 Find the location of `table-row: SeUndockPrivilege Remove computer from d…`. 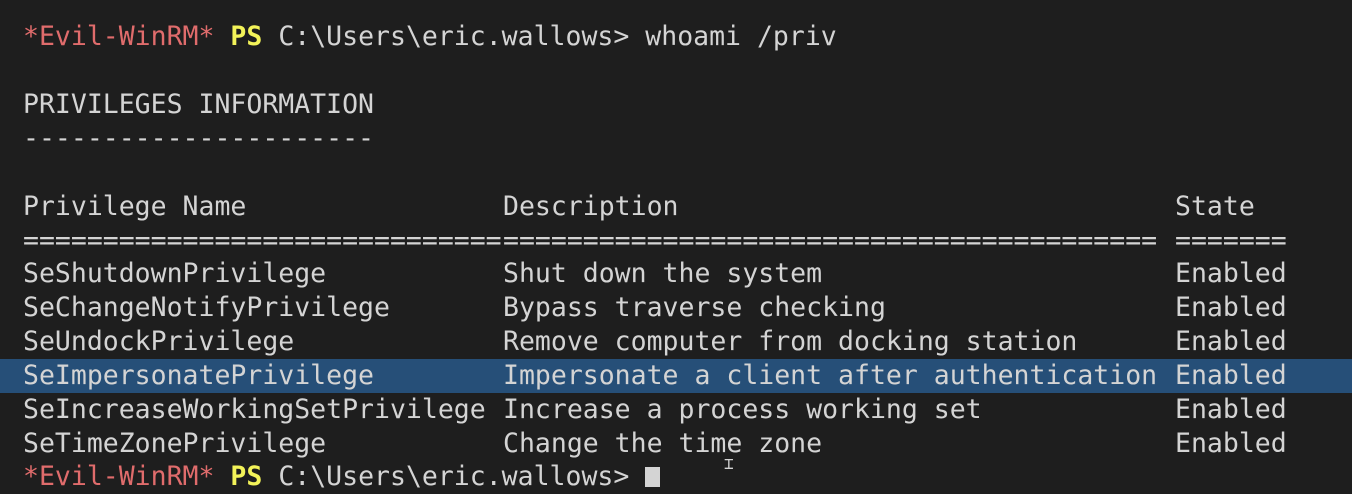

table-row: SeUndockPrivilege Remove computer from d… is located at coordinates (676, 342).